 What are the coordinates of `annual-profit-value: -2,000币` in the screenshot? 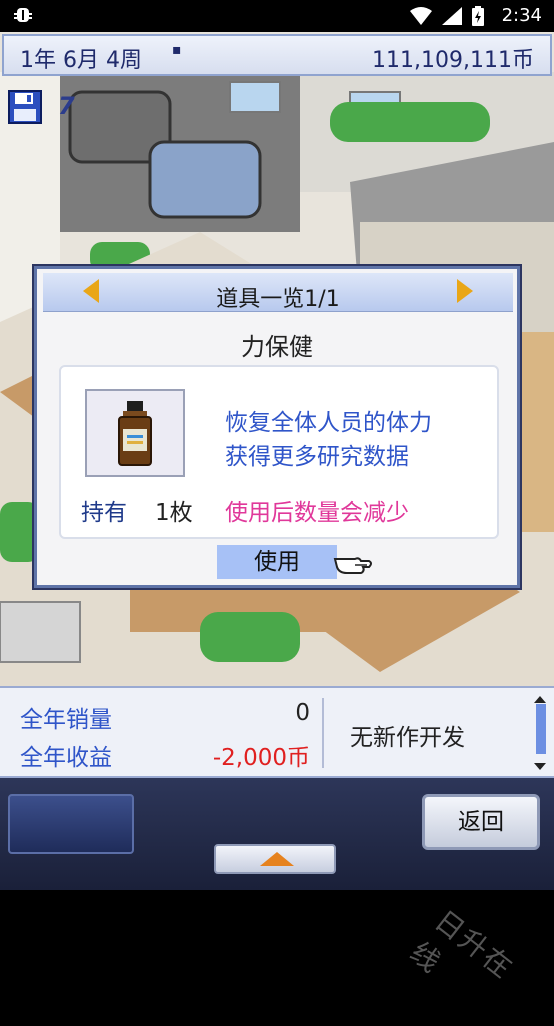 It's located at (261, 758).